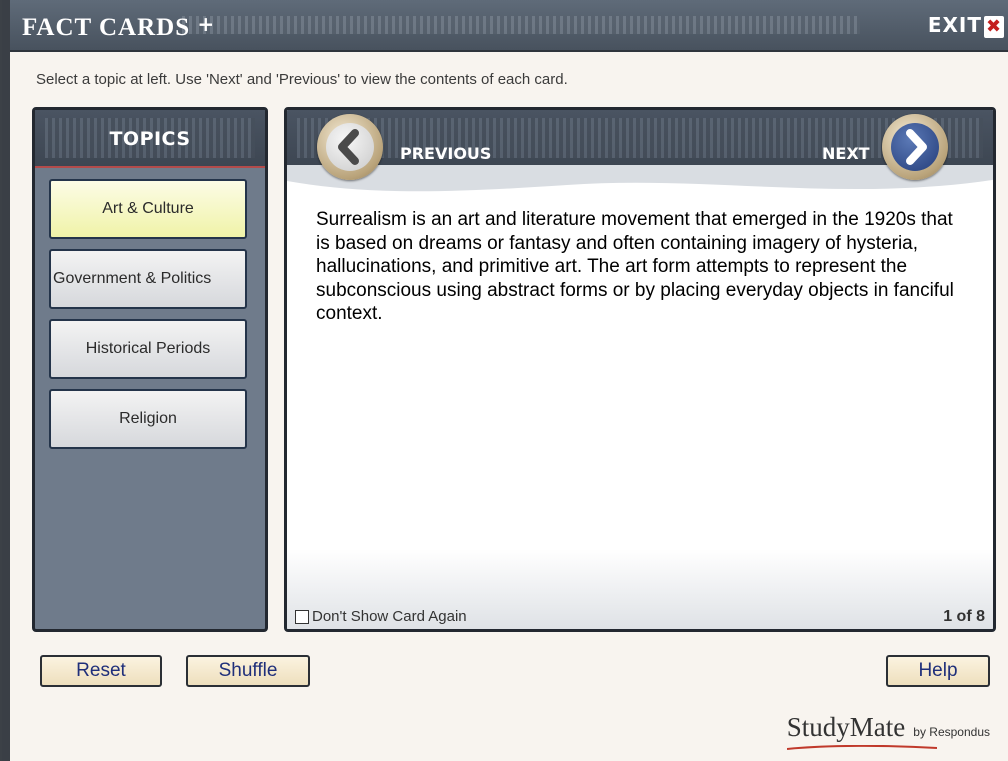 The width and height of the screenshot is (1008, 761). What do you see at coordinates (148, 419) in the screenshot?
I see `topic-religion: Religion` at bounding box center [148, 419].